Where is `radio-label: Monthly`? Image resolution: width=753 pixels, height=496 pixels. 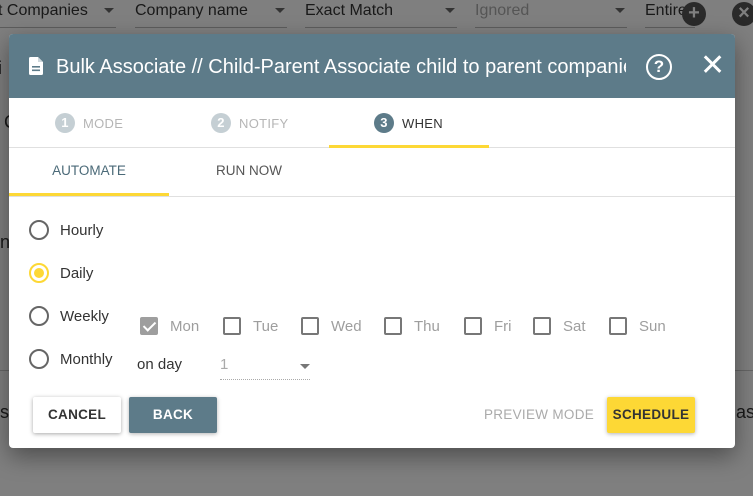 radio-label: Monthly is located at coordinates (86, 359).